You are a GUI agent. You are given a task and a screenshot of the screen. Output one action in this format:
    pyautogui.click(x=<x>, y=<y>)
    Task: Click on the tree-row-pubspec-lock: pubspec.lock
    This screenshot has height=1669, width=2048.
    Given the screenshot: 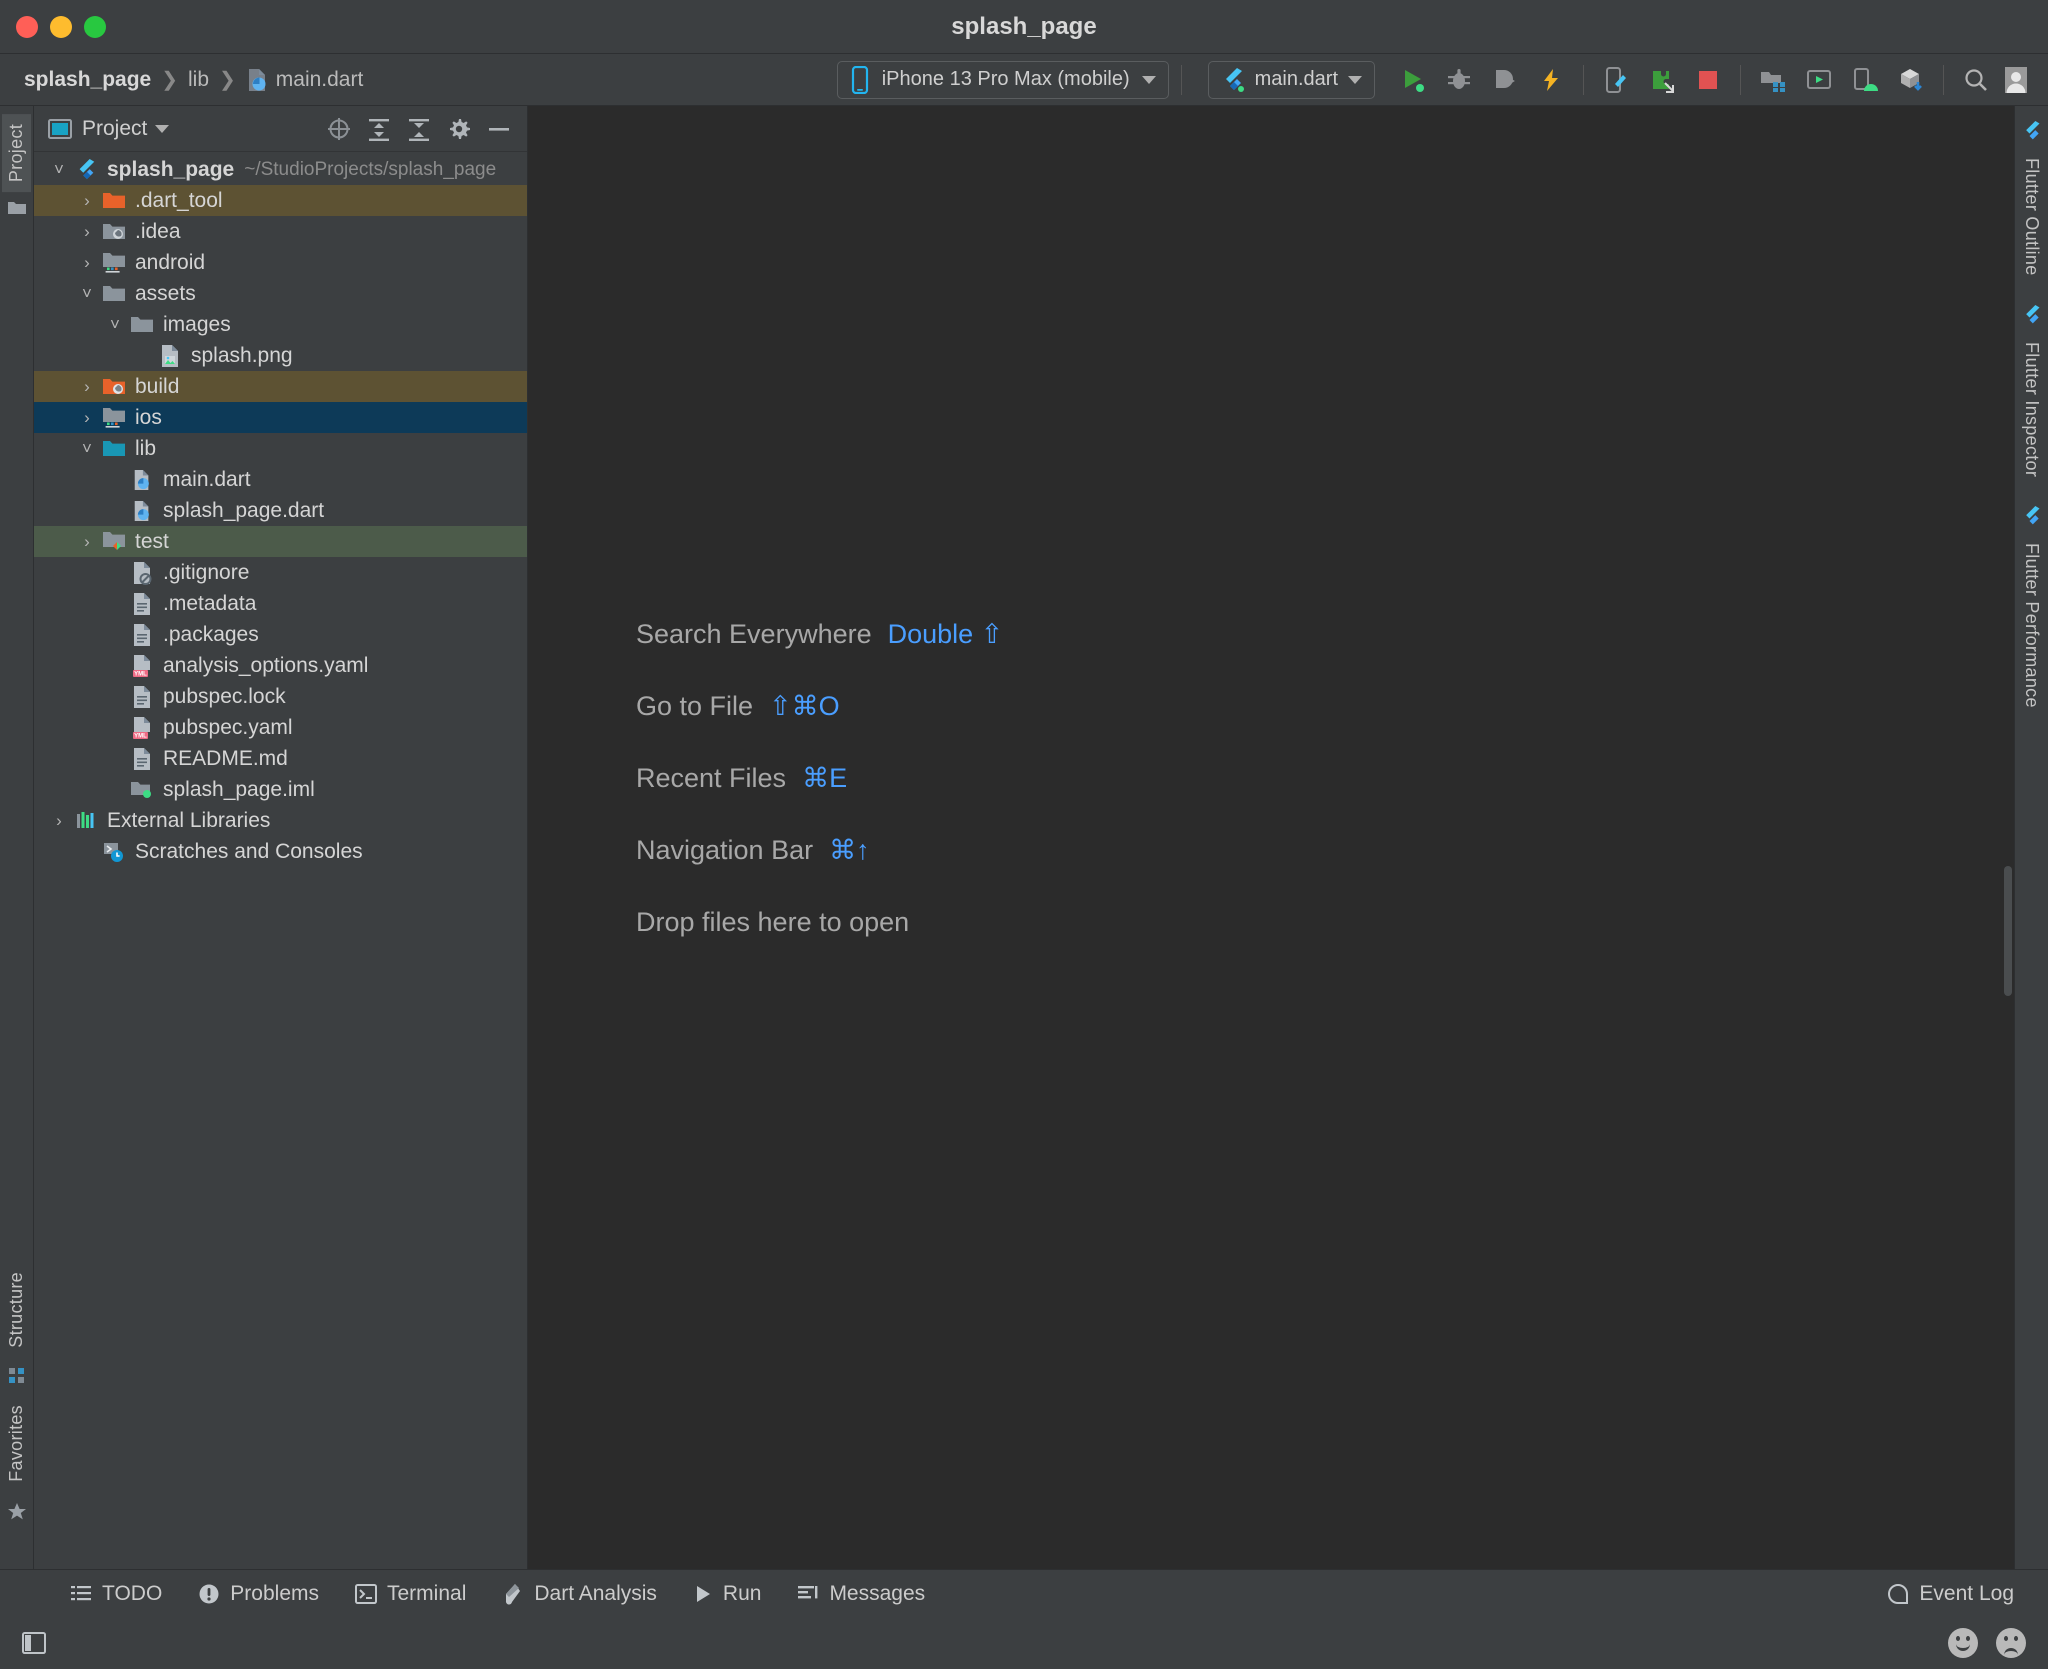 What is the action you would take?
    pyautogui.click(x=280, y=696)
    